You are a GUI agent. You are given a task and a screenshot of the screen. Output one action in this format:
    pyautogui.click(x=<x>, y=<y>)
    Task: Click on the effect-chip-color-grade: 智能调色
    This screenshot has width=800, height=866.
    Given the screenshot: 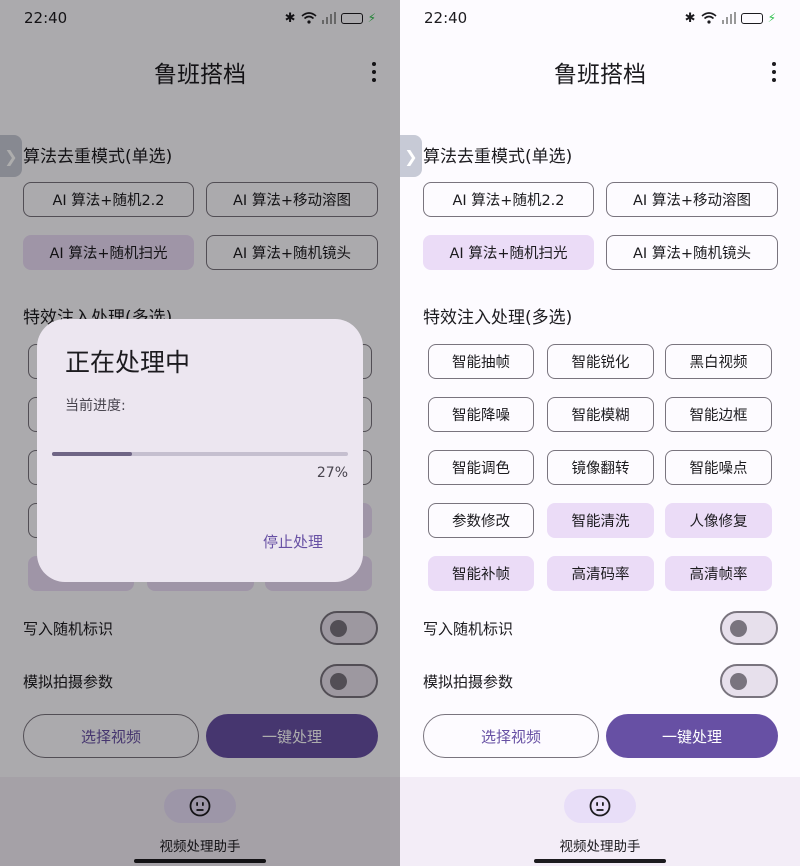 What is the action you would take?
    pyautogui.click(x=481, y=467)
    